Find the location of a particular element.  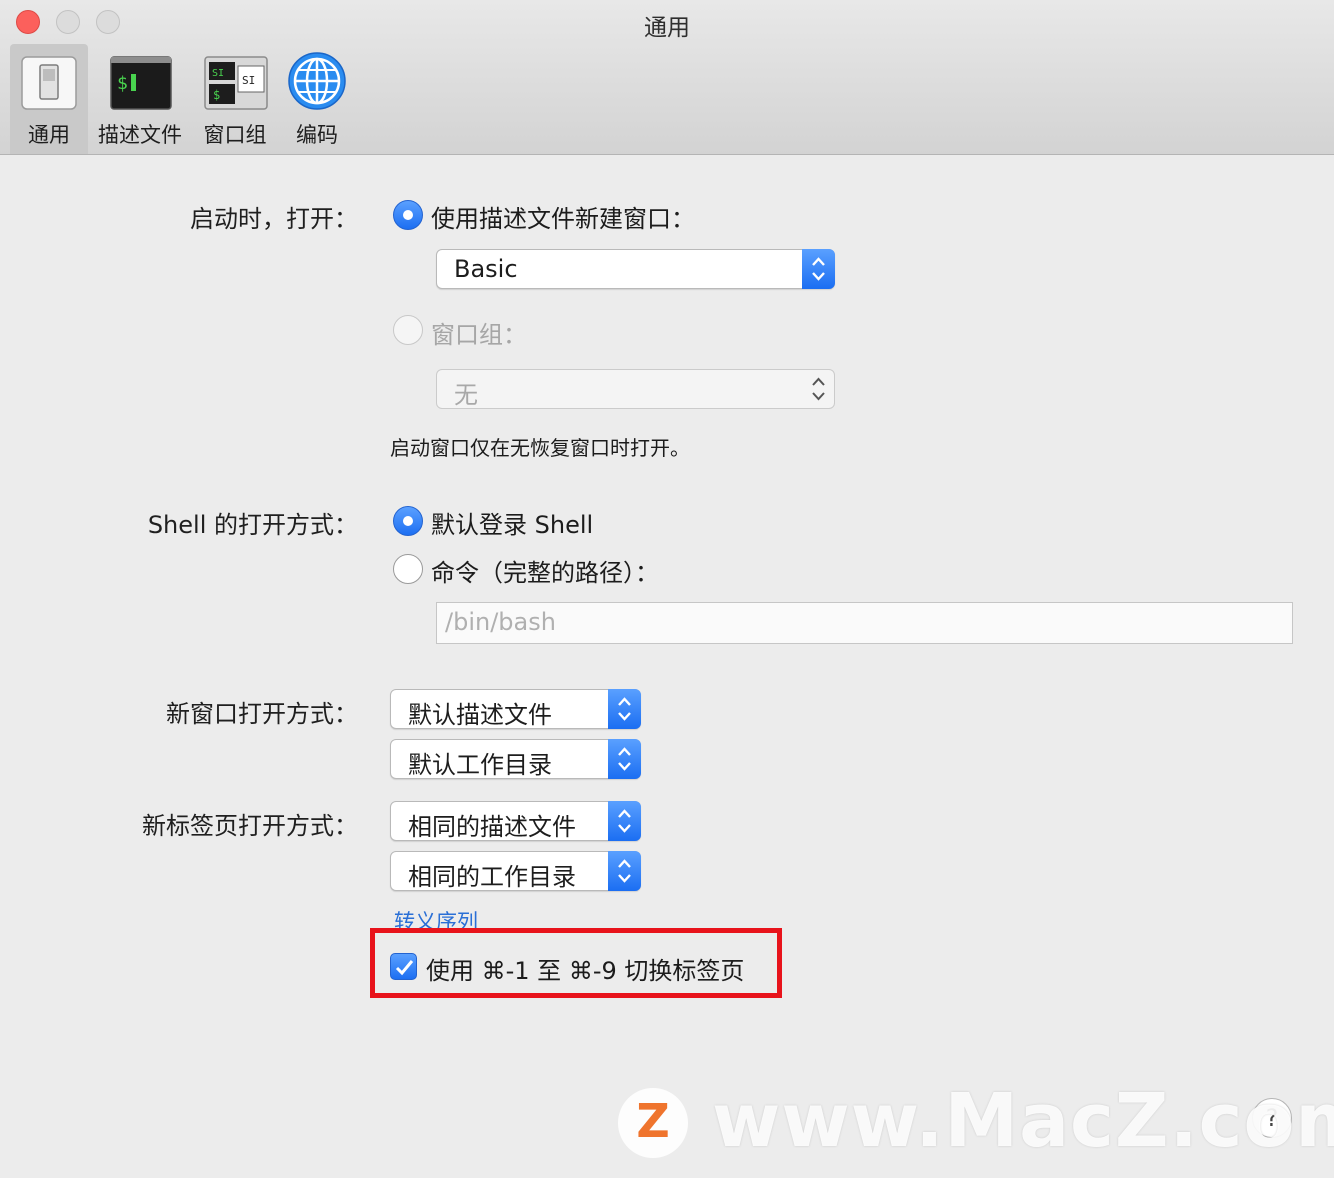

tab-switch-checkbox is located at coordinates (403, 966).